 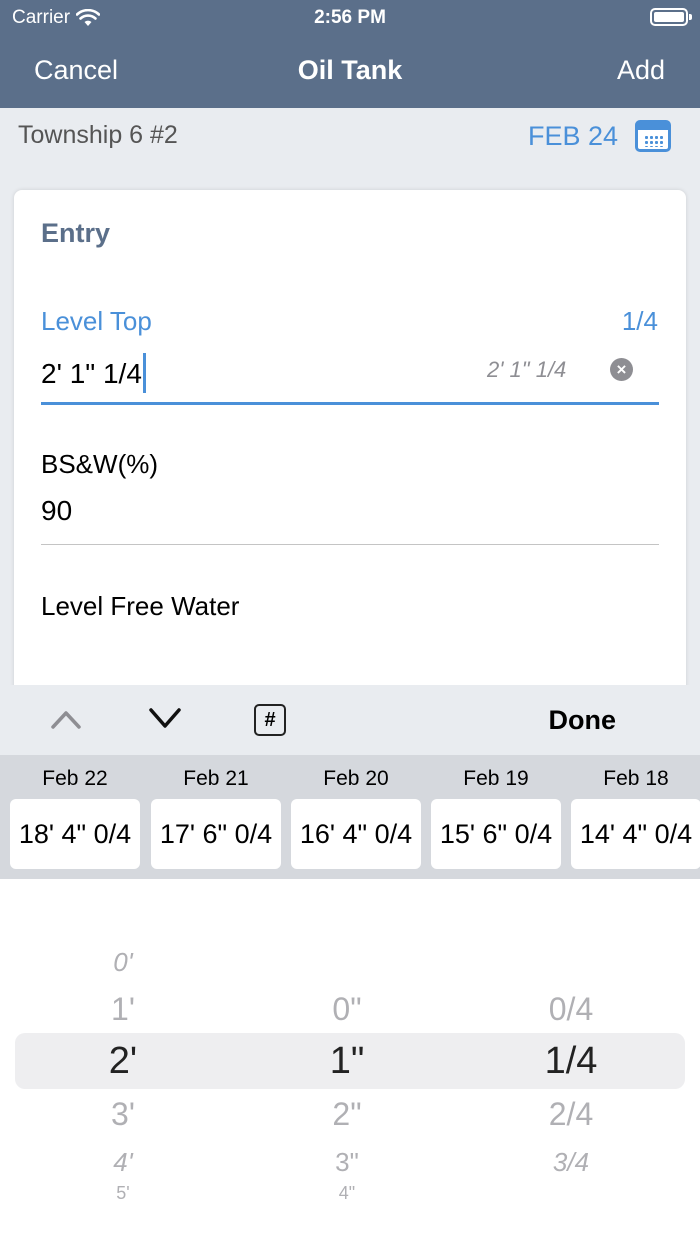 I want to click on status-time: 2:56 PM, so click(x=350, y=17).